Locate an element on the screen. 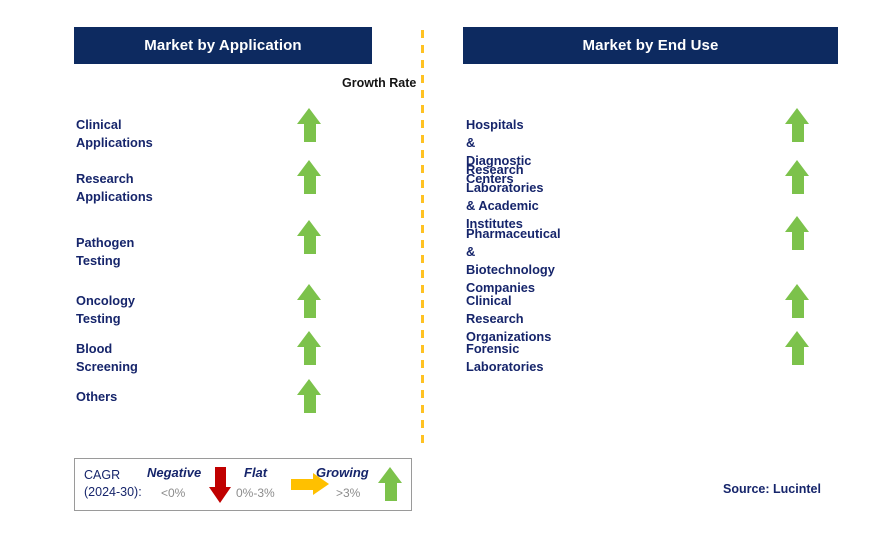  row-label: Others is located at coordinates (97, 396).